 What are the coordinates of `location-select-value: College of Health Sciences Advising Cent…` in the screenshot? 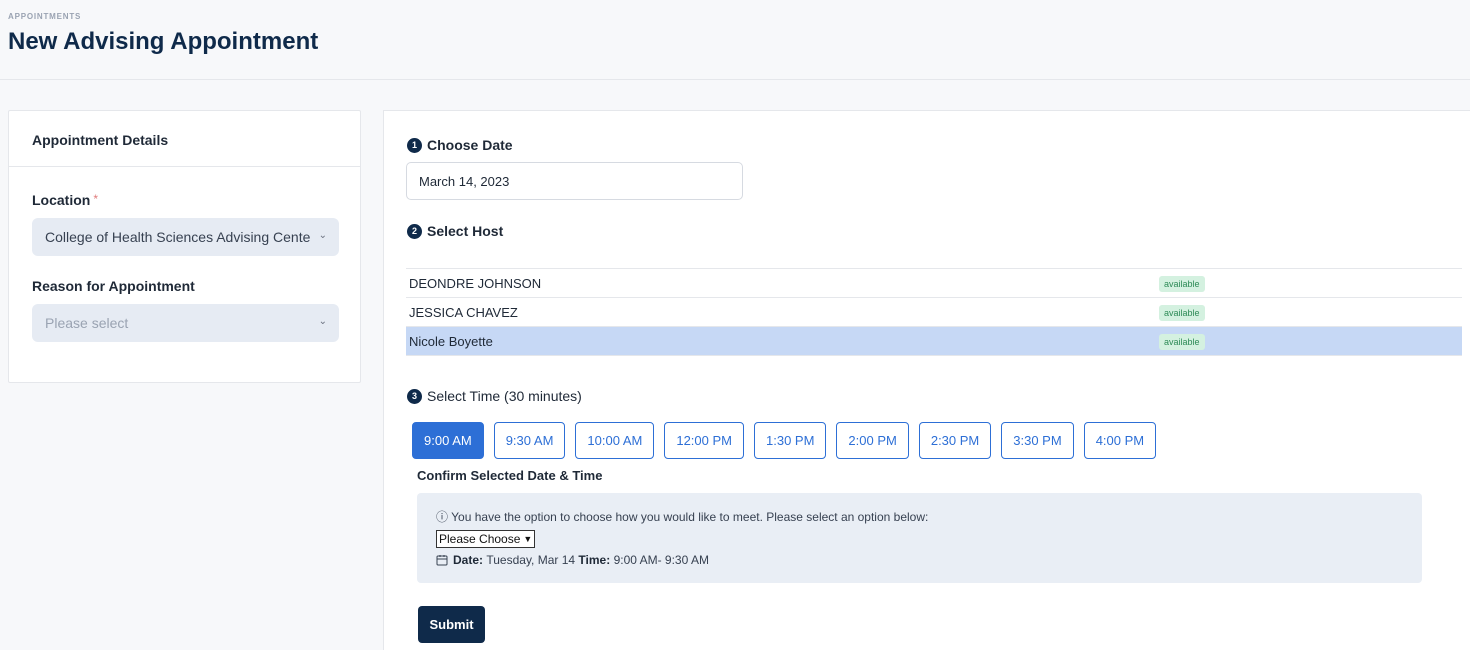 It's located at (178, 237).